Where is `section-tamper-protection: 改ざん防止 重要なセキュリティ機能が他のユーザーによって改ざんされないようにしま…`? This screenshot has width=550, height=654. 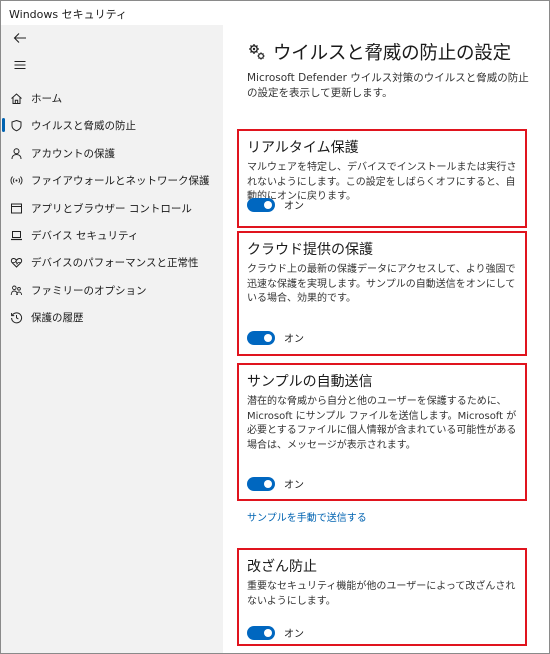 section-tamper-protection: 改ざん防止 重要なセキュリティ機能が他のユーザーによって改ざんされないようにしま… is located at coordinates (382, 597).